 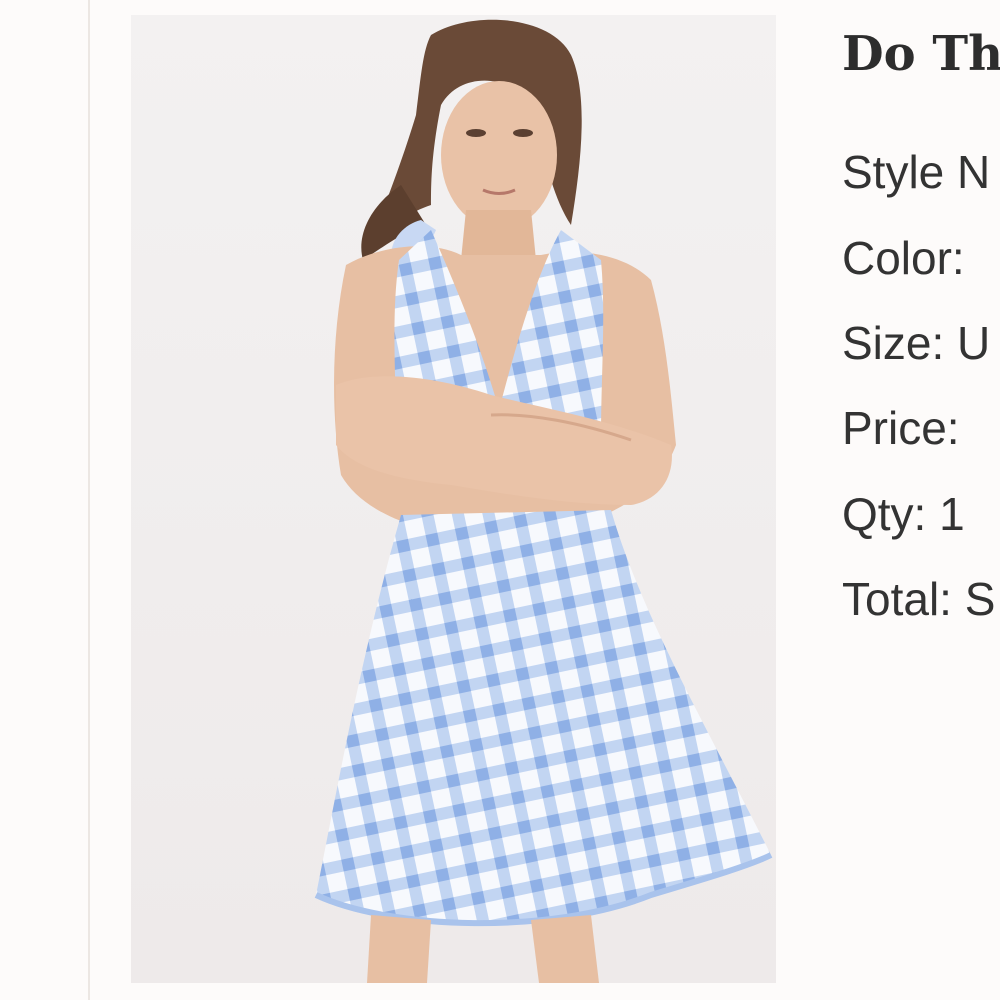 What do you see at coordinates (903, 514) in the screenshot?
I see `quantity-value: Qty: 1` at bounding box center [903, 514].